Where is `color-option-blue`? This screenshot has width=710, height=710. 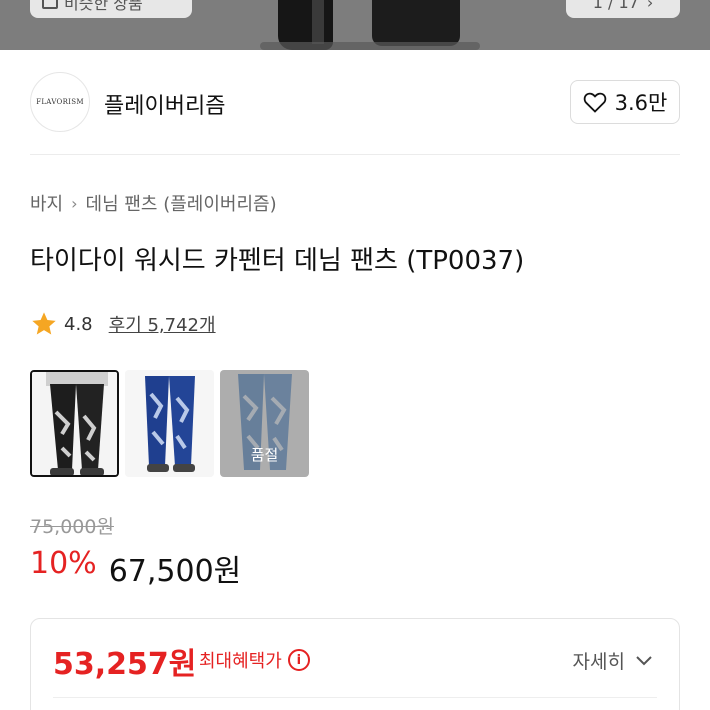
color-option-blue is located at coordinates (169, 423).